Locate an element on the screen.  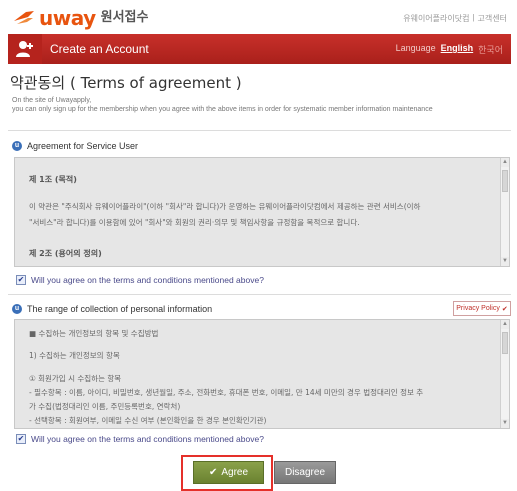
agree-button-label: Agree is located at coordinates (235, 472).